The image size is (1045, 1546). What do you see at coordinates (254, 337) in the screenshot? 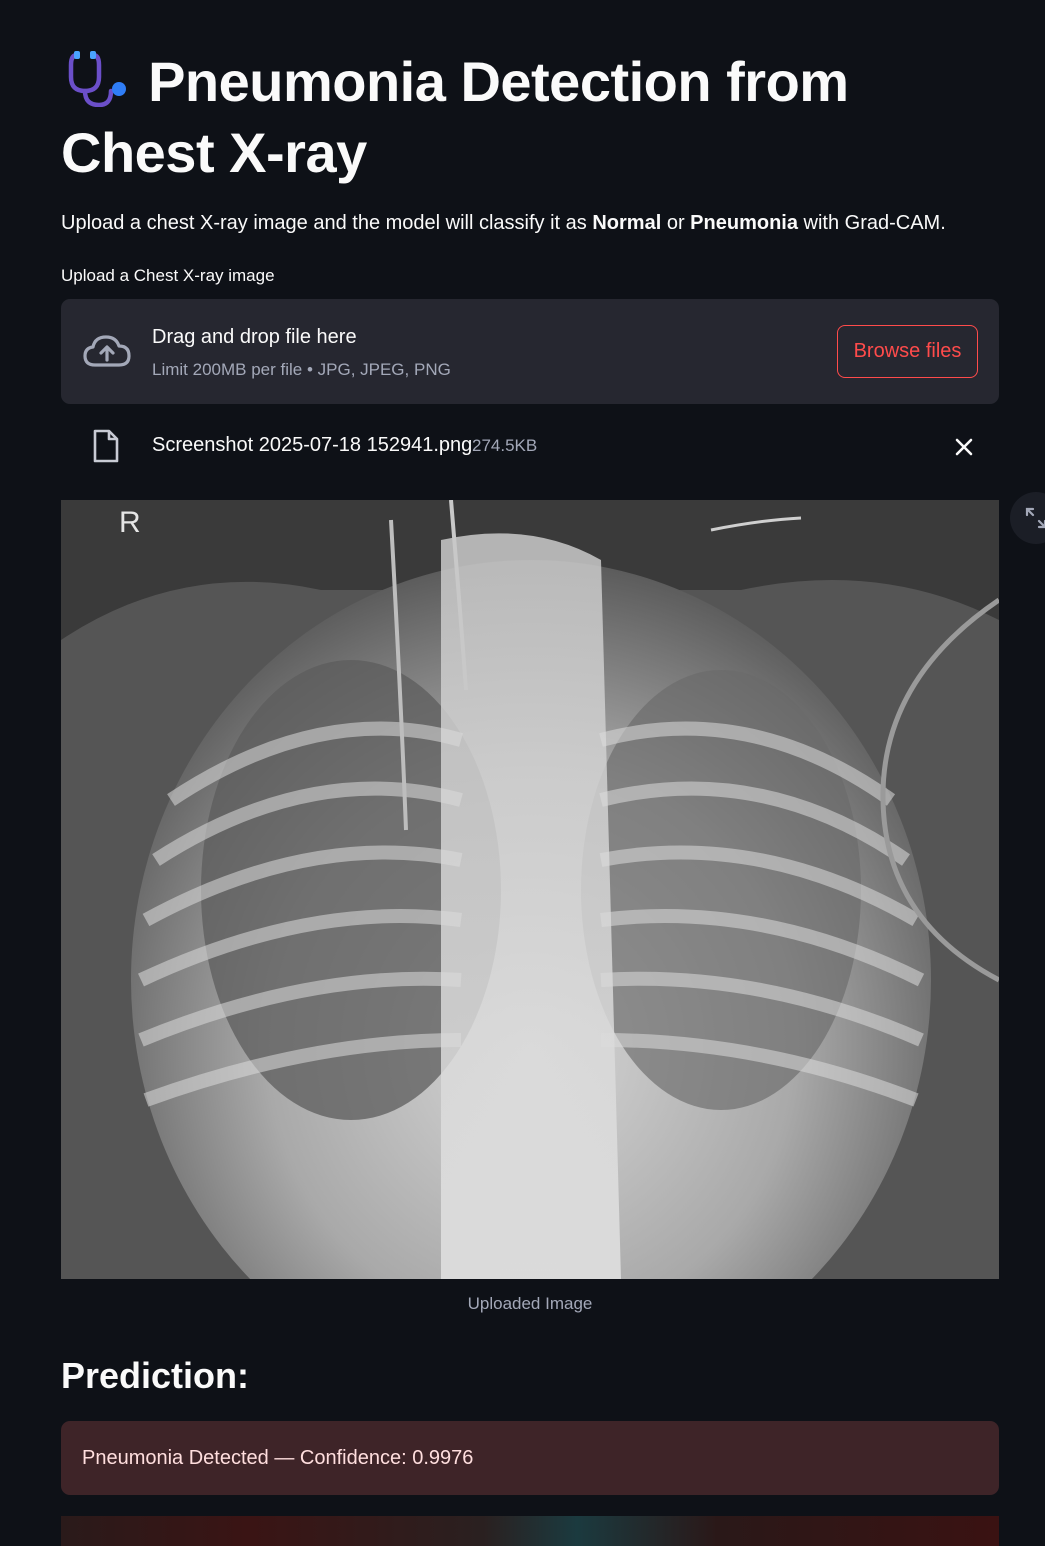
I see `dropzone-title: Drag and drop file here` at bounding box center [254, 337].